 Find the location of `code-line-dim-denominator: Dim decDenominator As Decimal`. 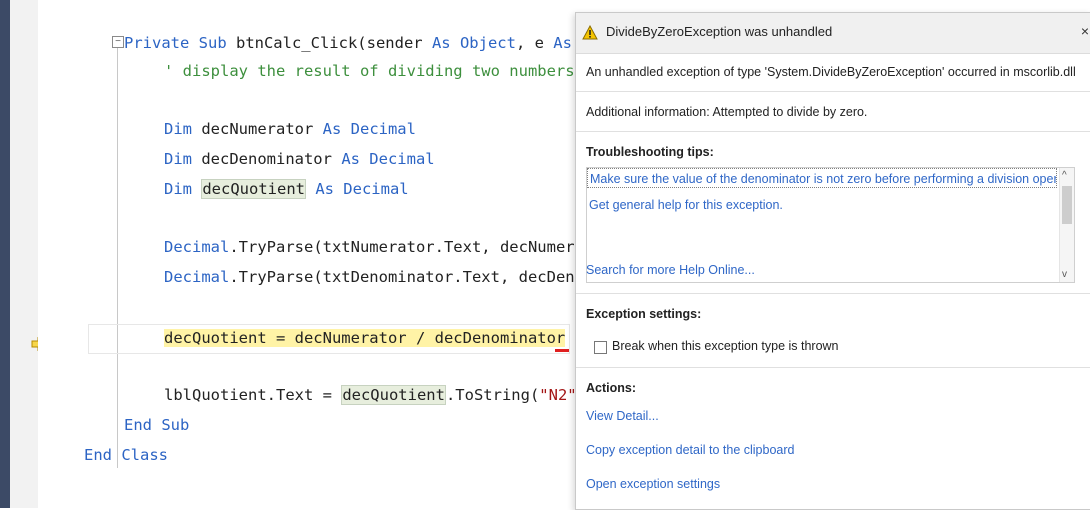

code-line-dim-denominator: Dim decDenominator As Decimal is located at coordinates (299, 159).